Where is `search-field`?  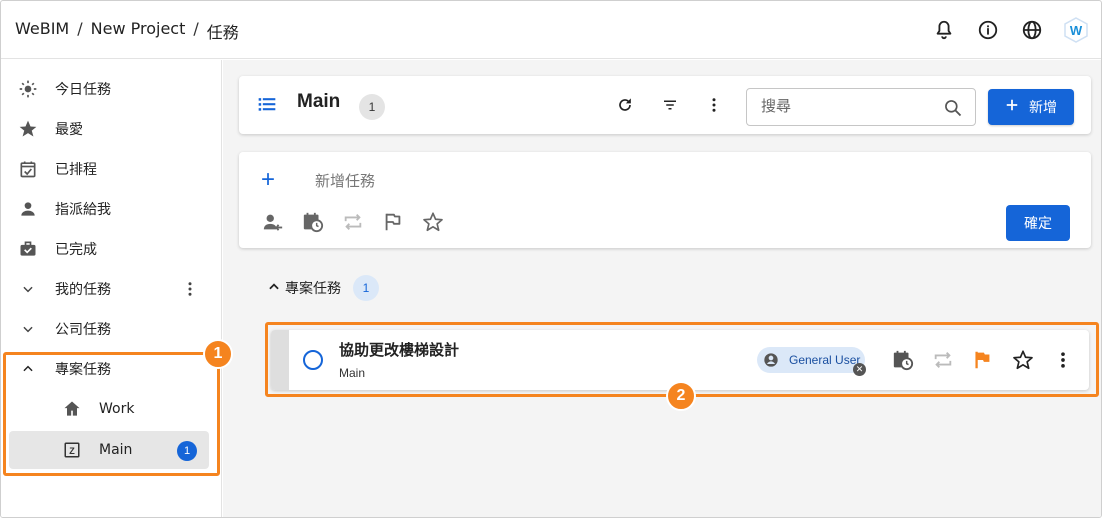
search-field is located at coordinates (861, 107).